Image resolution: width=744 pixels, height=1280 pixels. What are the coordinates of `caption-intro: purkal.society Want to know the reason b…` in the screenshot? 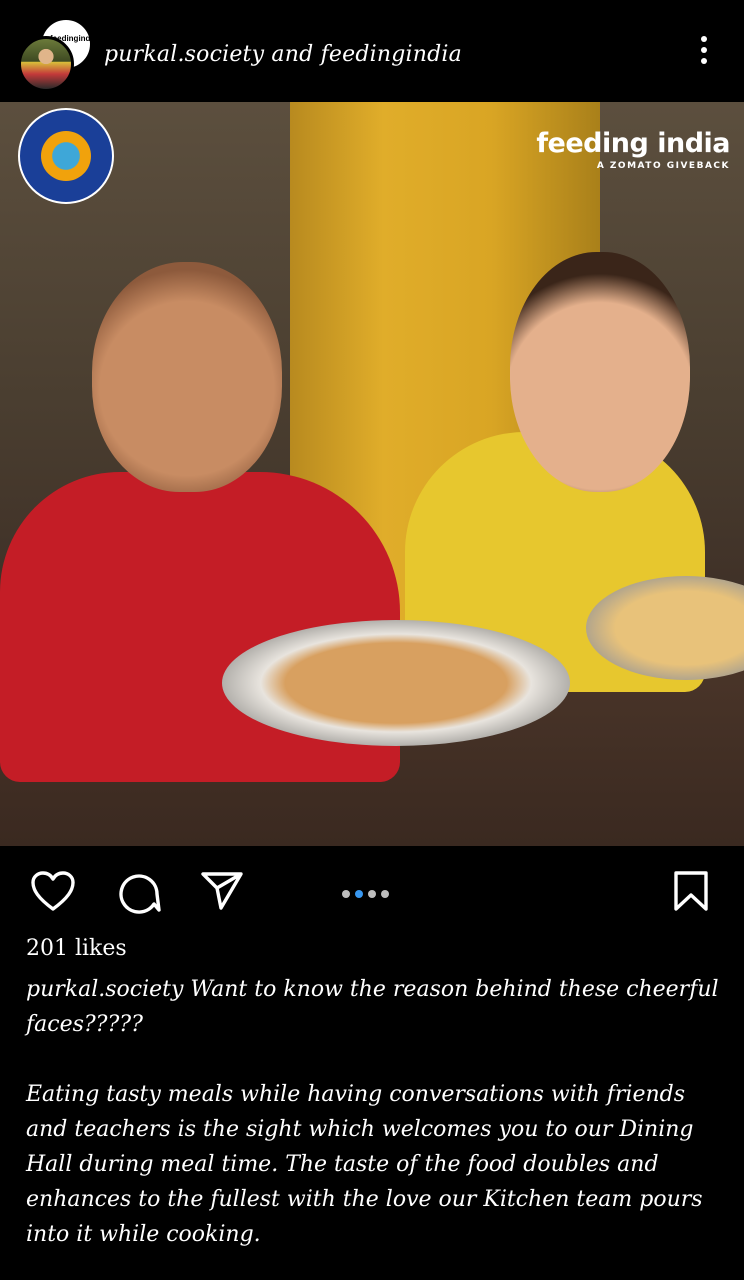 It's located at (372, 1007).